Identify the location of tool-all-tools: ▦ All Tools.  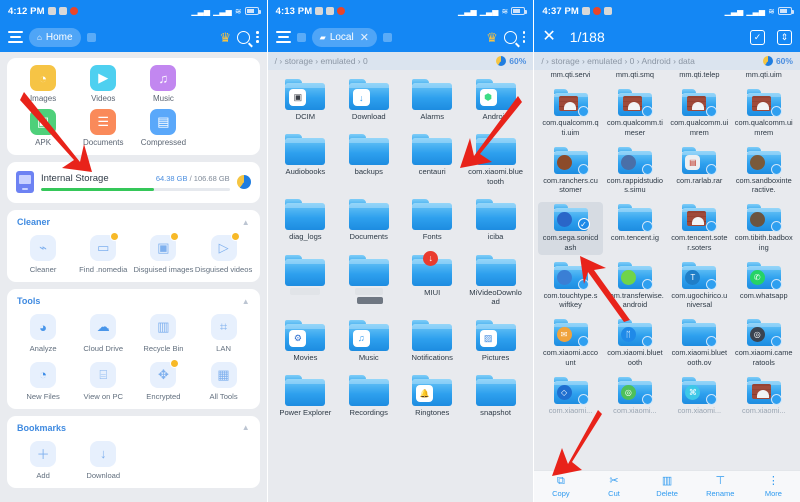
(223, 381).